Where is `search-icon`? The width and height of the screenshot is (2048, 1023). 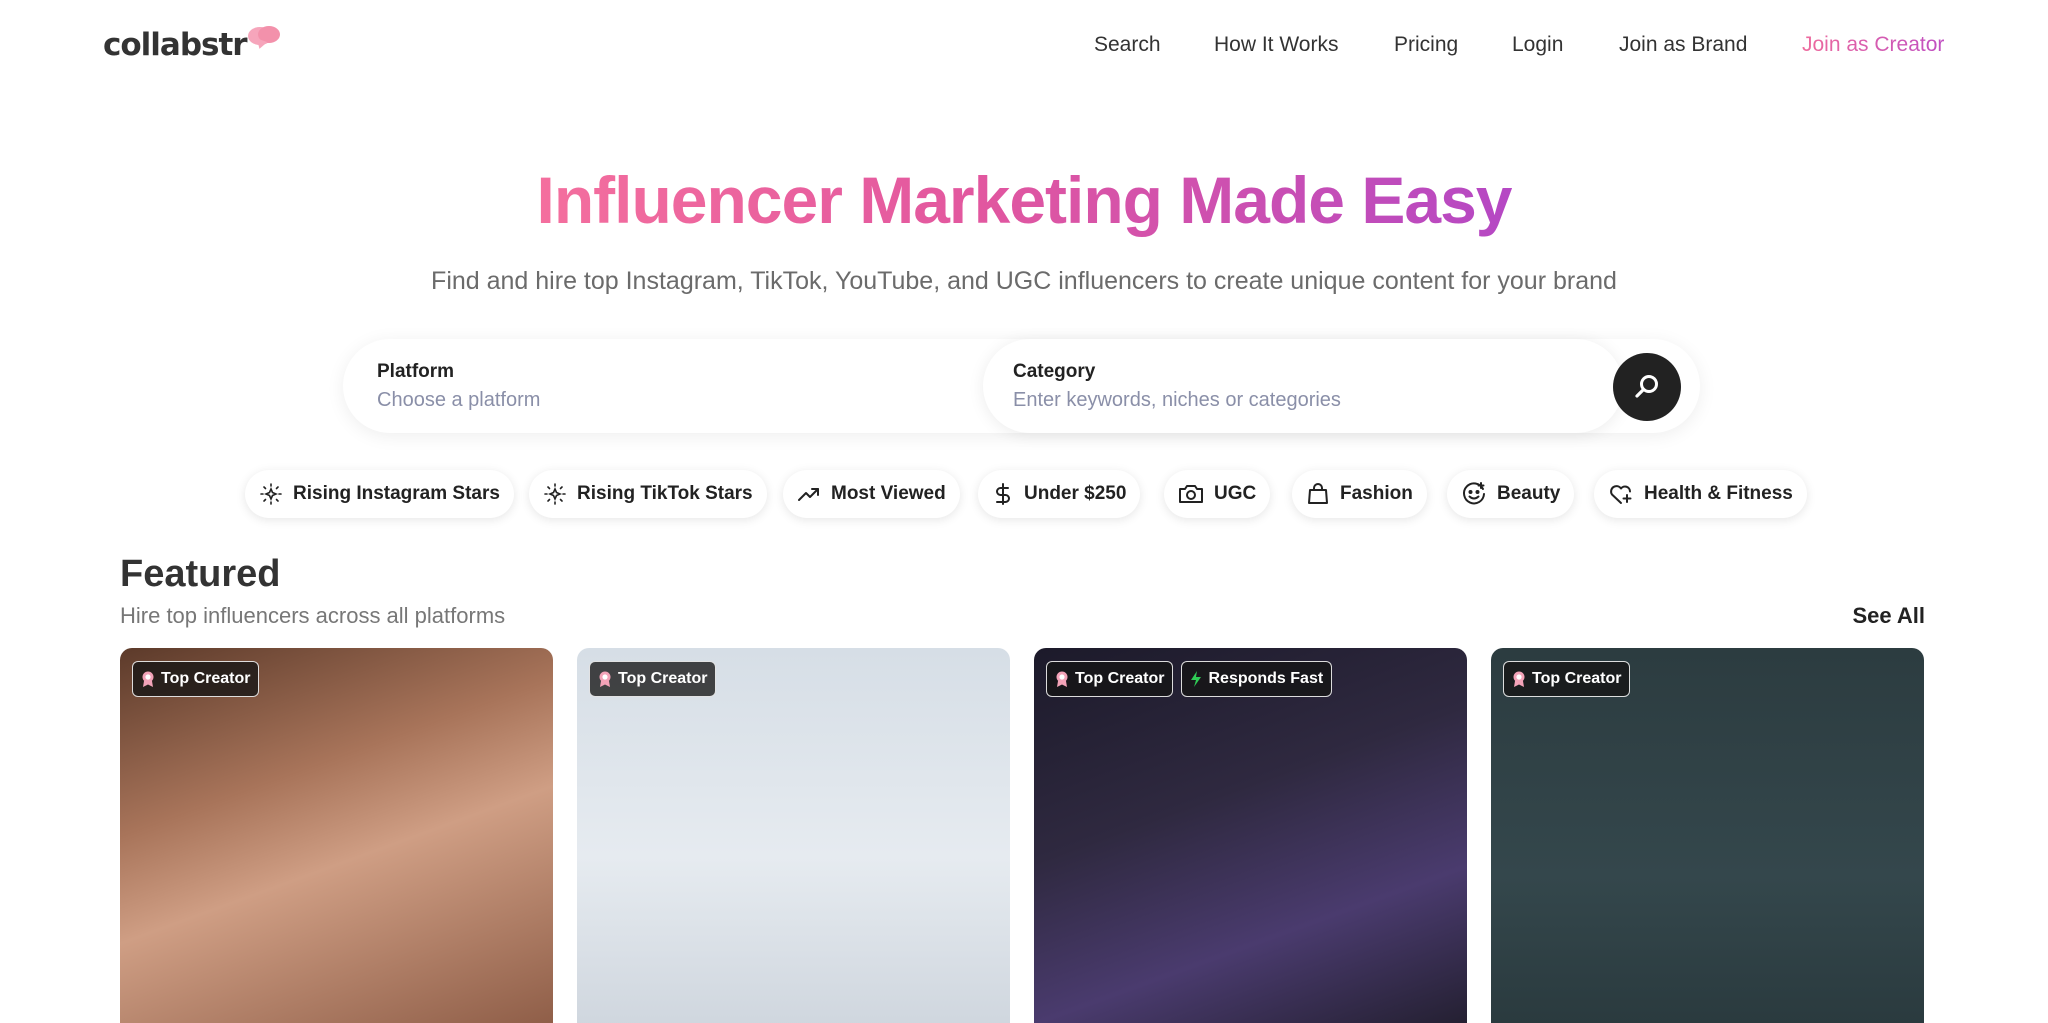 search-icon is located at coordinates (1646, 386).